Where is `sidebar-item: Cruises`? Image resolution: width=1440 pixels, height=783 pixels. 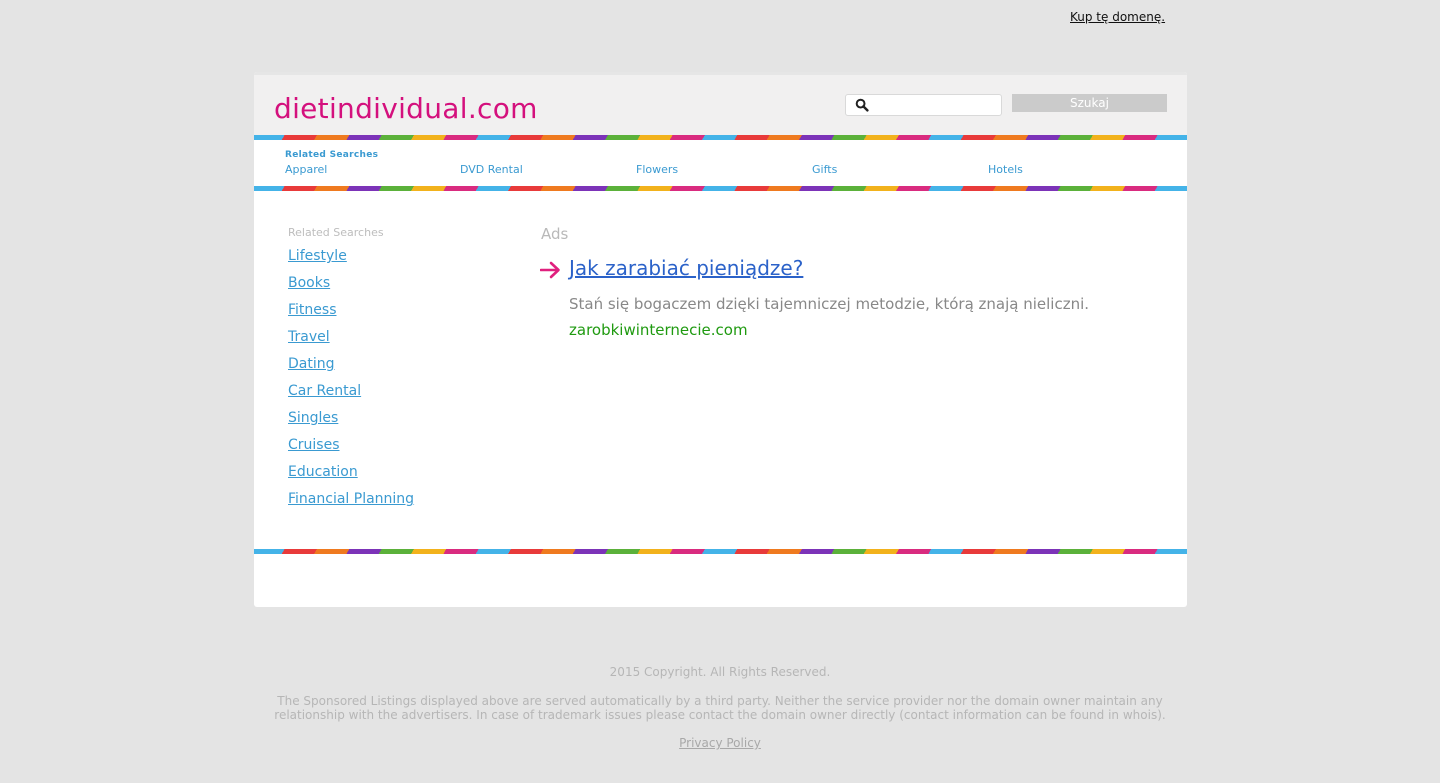
sidebar-item: Cruises is located at coordinates (351, 447).